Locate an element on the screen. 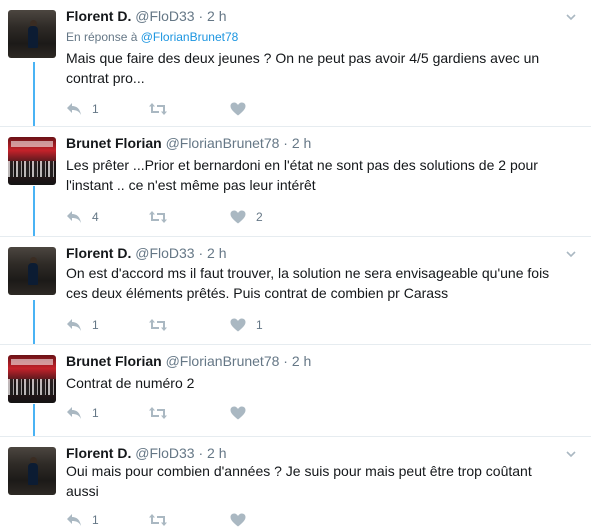 This screenshot has width=591, height=530. reply-to-link: @FlorianBrunet78 is located at coordinates (190, 37).